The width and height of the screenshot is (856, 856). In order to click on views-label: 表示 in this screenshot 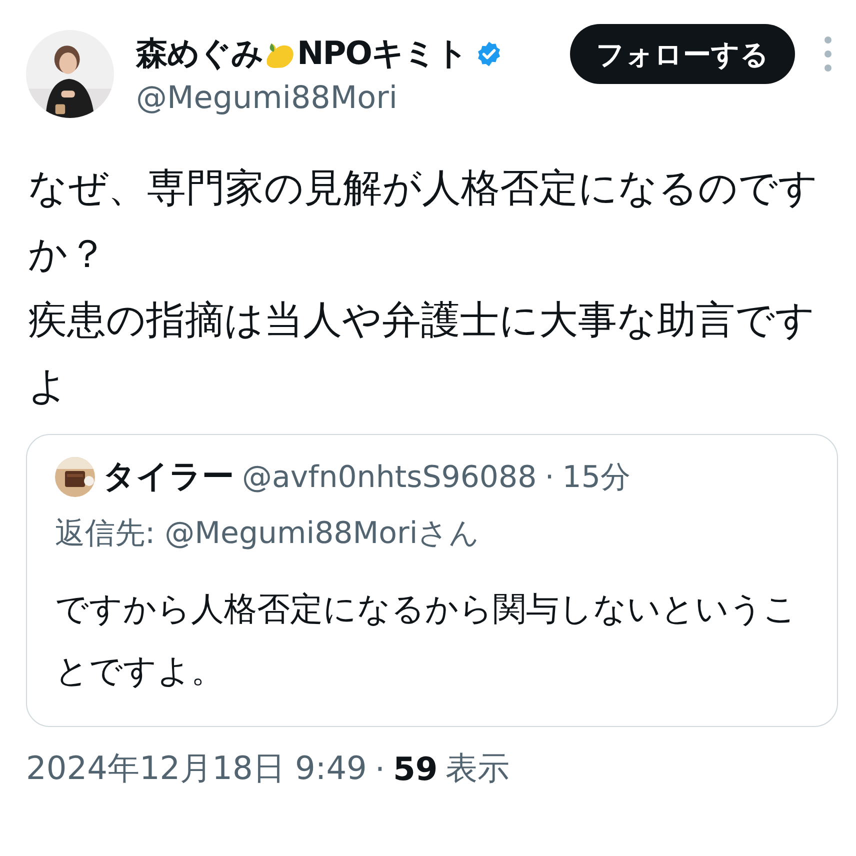, I will do `click(478, 768)`.